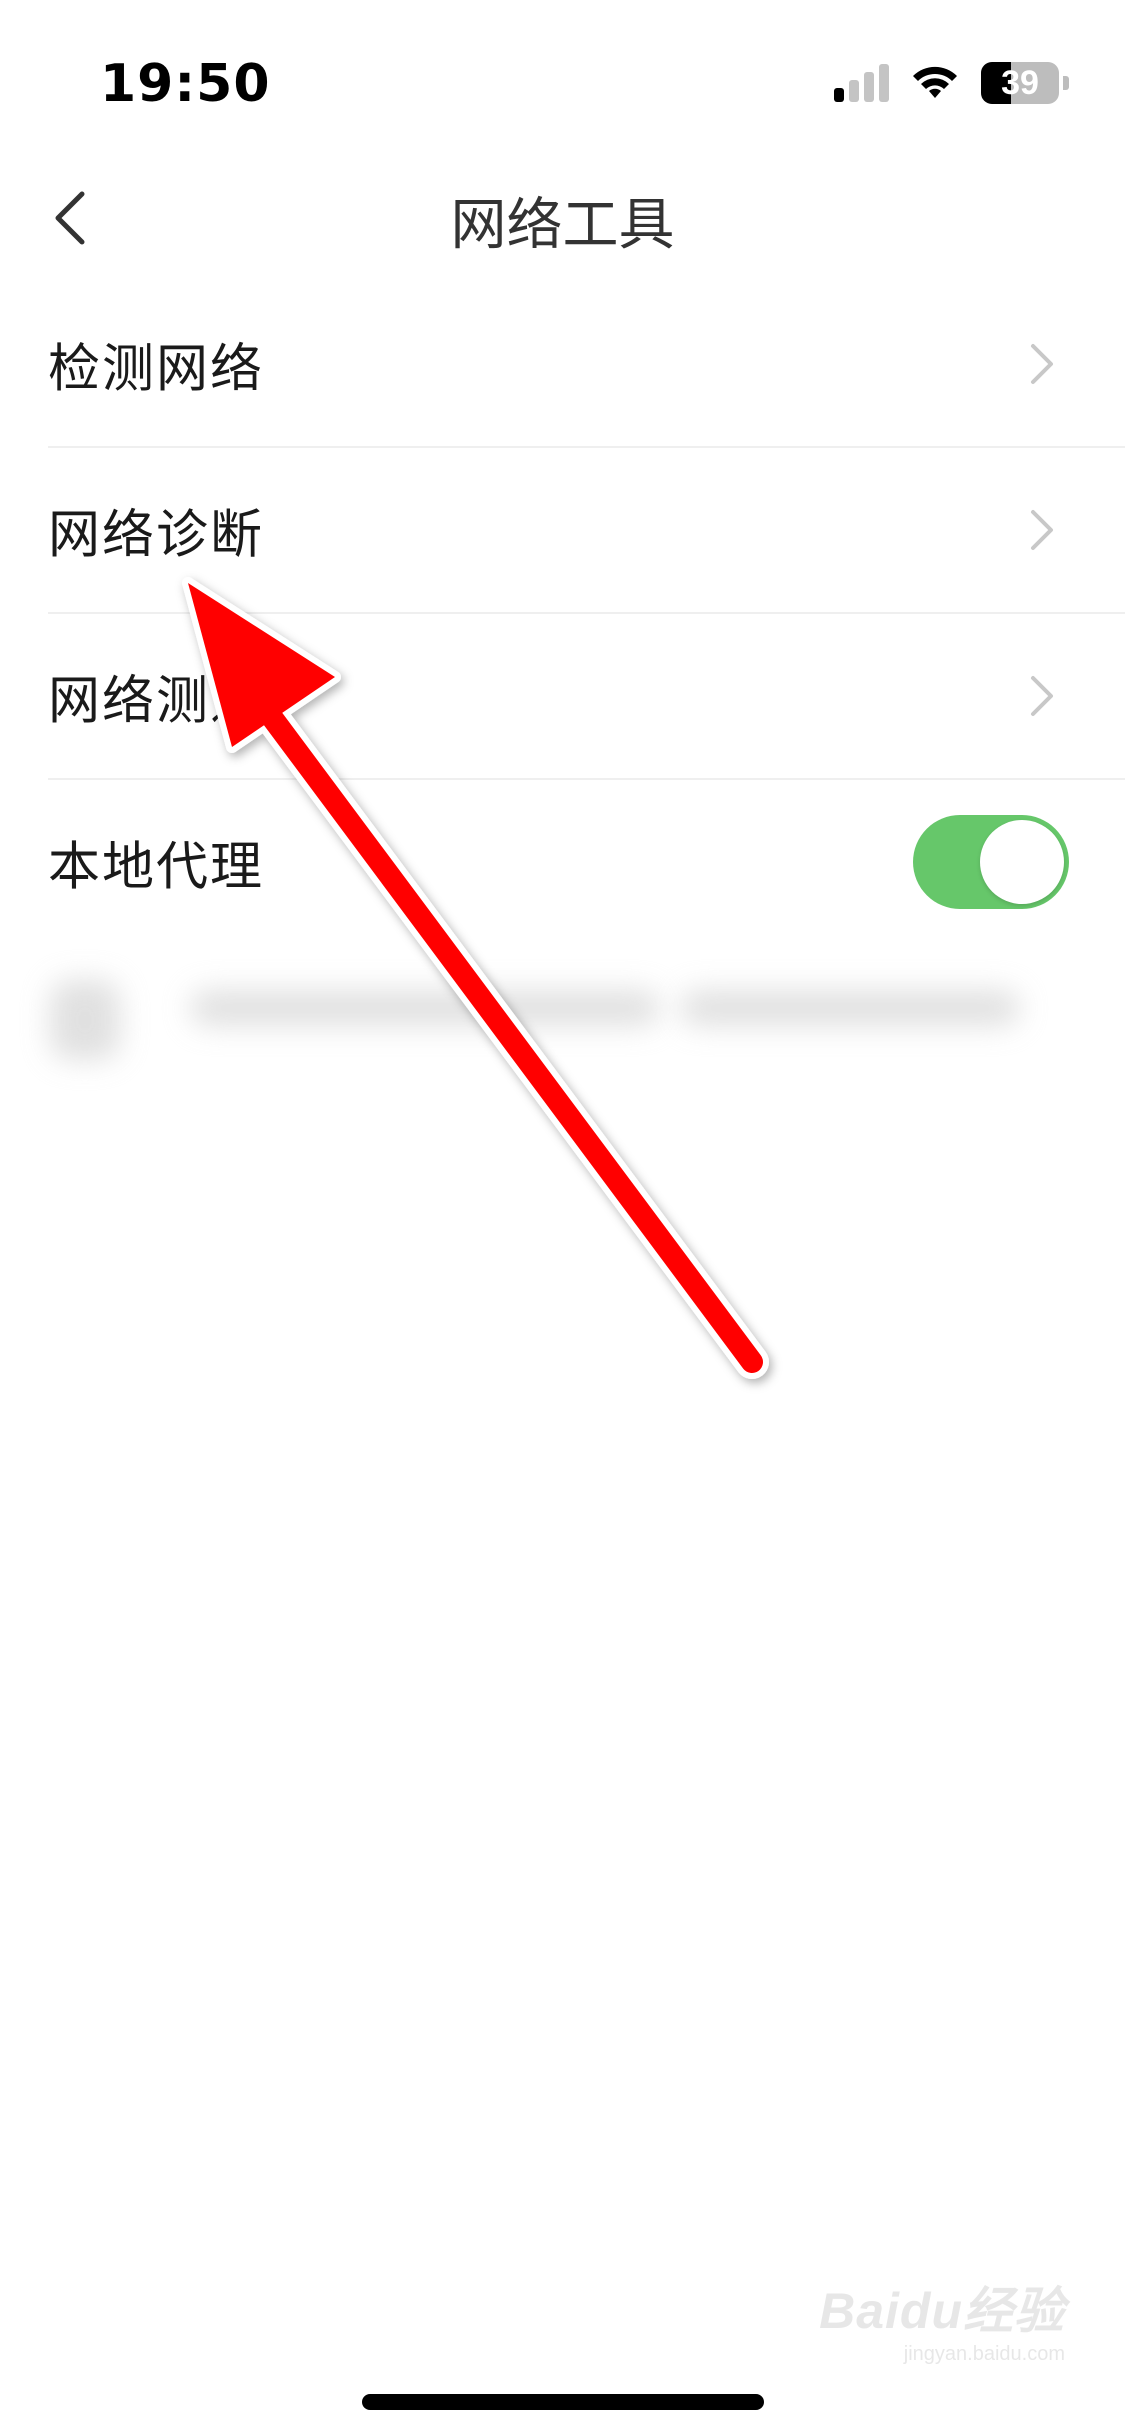 This screenshot has width=1125, height=2436. I want to click on status-bar: 19:50 39, so click(562, 80).